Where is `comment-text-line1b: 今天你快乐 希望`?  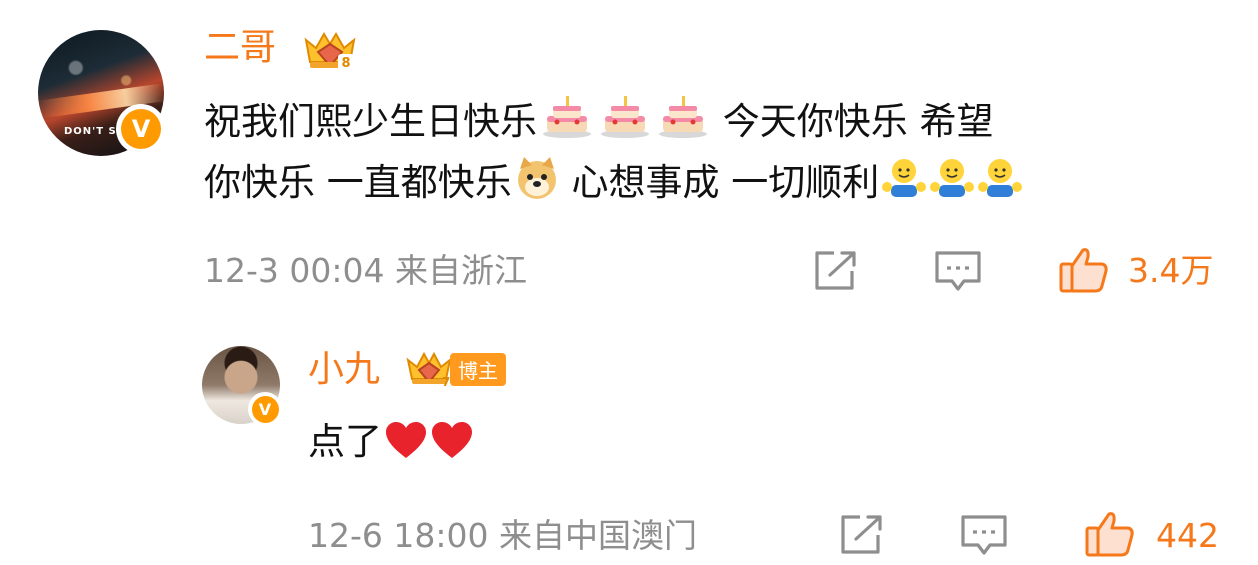 comment-text-line1b: 今天你快乐 希望 is located at coordinates (858, 121).